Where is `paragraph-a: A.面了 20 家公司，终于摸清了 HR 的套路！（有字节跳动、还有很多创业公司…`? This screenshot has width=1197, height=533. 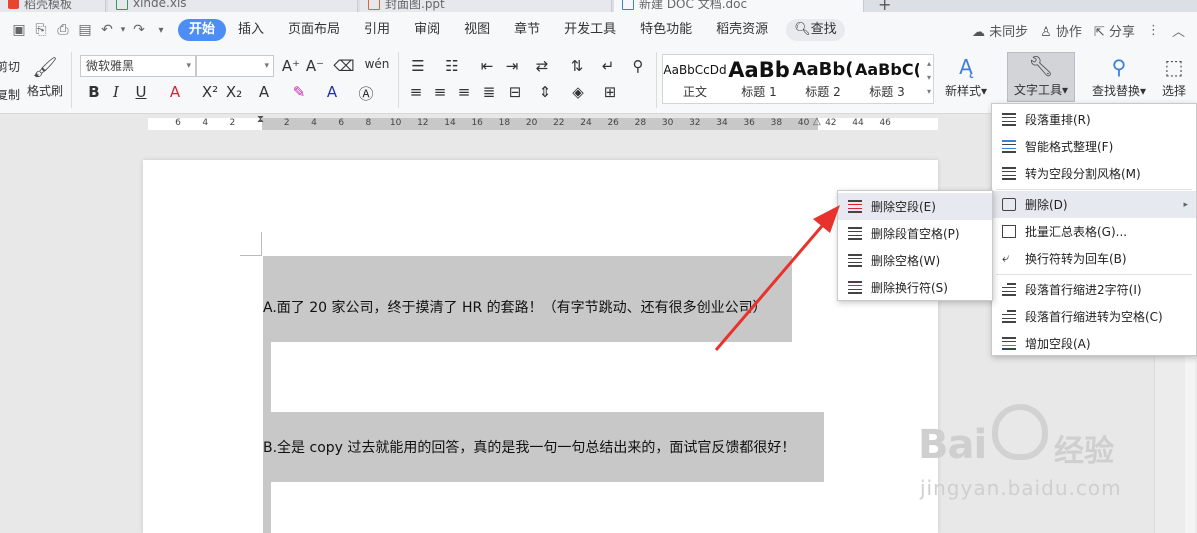 paragraph-a: A.面了 20 家公司，终于摸清了 HR 的套路！（有字节跳动、还有很多创业公司… is located at coordinates (515, 307).